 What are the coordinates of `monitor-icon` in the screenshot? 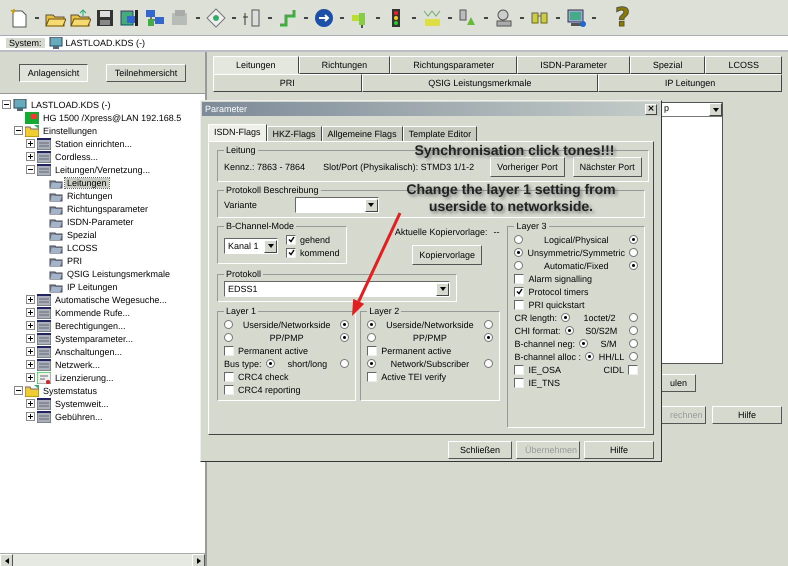 It's located at (576, 17).